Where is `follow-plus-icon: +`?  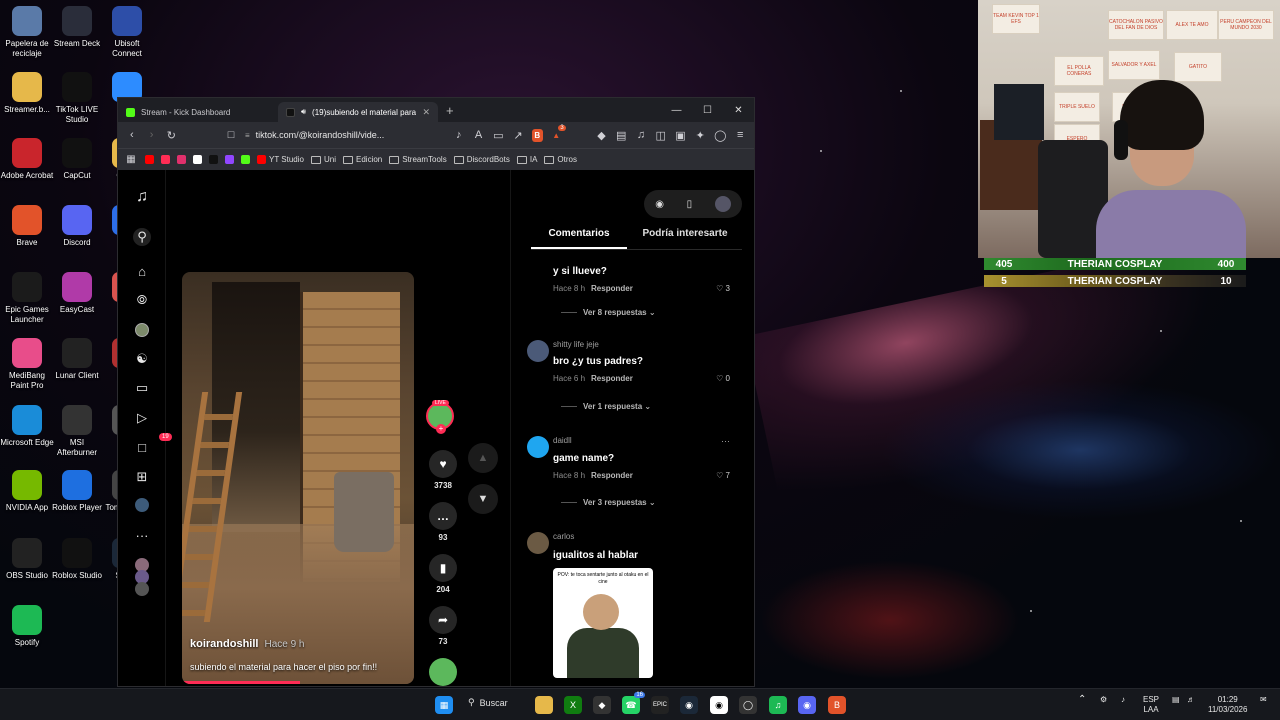 follow-plus-icon: + is located at coordinates (441, 429).